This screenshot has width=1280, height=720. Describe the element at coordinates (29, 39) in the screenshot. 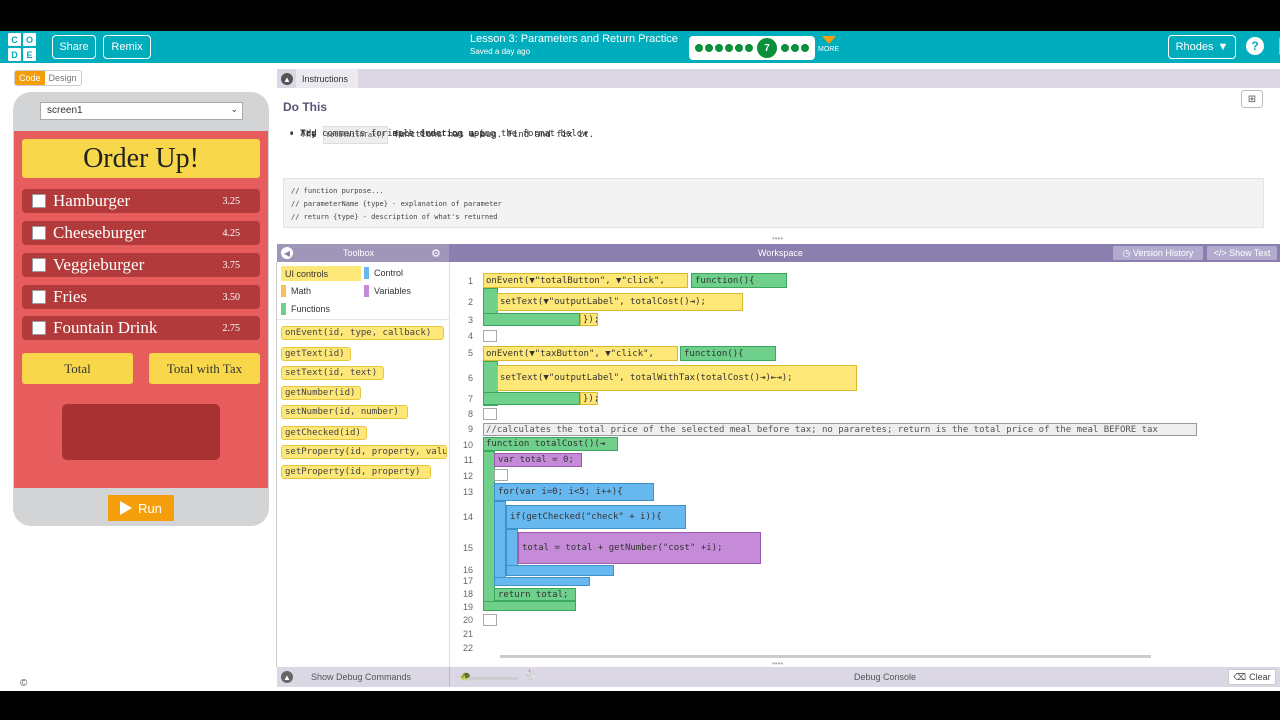

I see `logo-letter: O` at that location.